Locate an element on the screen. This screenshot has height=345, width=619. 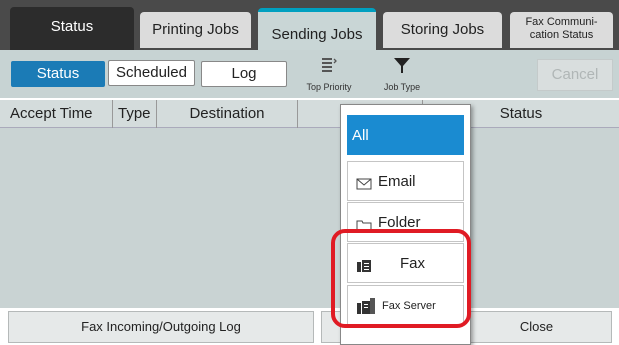
dropdown-item-all: All is located at coordinates (405, 135).